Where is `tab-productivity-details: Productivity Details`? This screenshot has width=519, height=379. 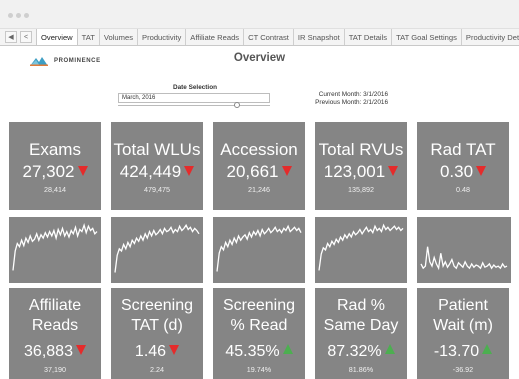
tab-productivity-details: Productivity Details is located at coordinates (490, 37).